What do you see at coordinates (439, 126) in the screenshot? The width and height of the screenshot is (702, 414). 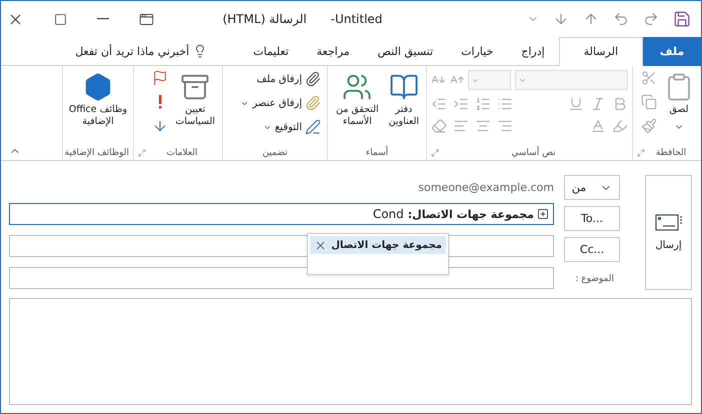 I see `eraser-icon` at bounding box center [439, 126].